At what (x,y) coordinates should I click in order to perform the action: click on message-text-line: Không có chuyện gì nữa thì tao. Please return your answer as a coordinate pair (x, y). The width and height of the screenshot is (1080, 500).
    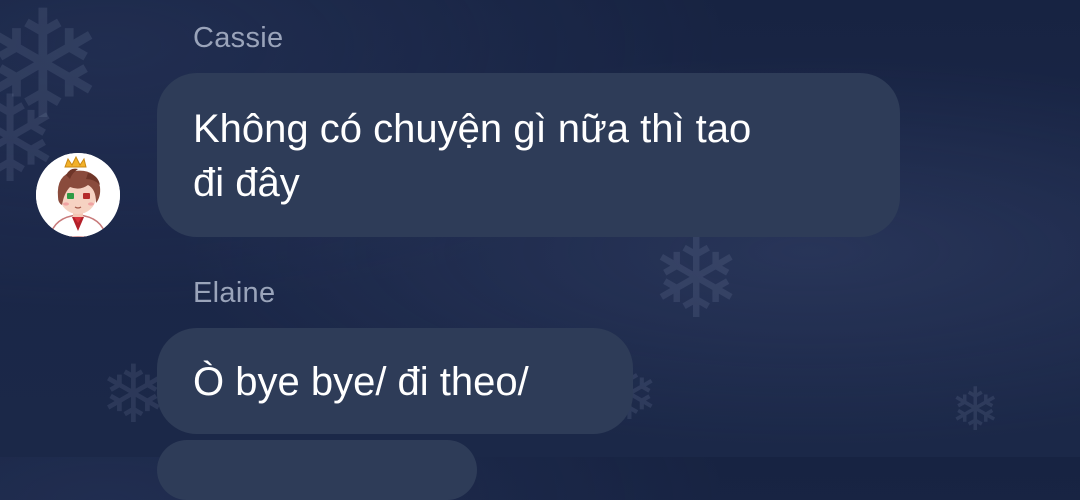
    Looking at the image, I should click on (472, 129).